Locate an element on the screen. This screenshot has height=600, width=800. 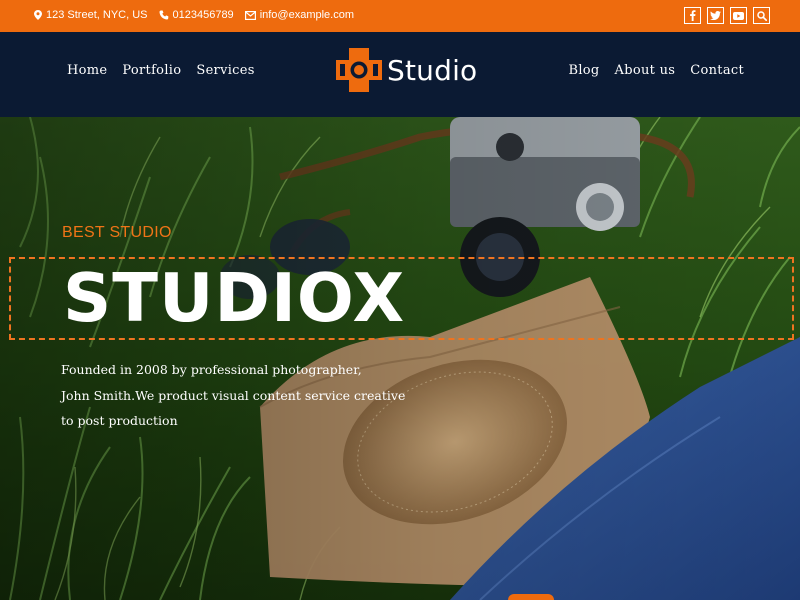
nav-link-about: About us is located at coordinates (645, 70).